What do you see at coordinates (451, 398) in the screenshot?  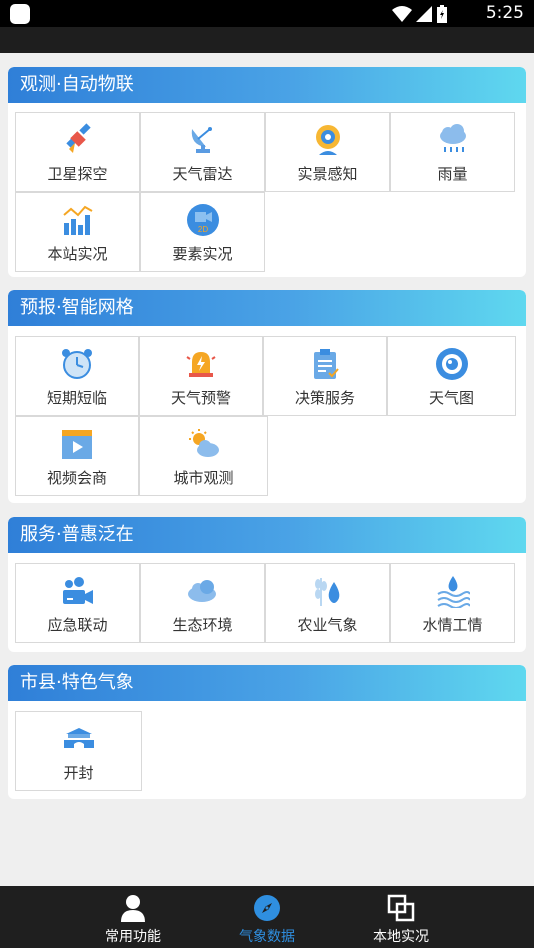 I see `grid-item-label: 天气图` at bounding box center [451, 398].